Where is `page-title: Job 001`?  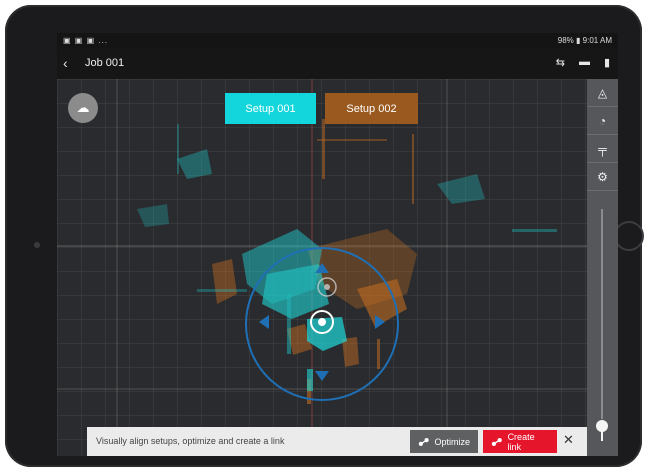
page-title: Job 001 is located at coordinates (105, 63).